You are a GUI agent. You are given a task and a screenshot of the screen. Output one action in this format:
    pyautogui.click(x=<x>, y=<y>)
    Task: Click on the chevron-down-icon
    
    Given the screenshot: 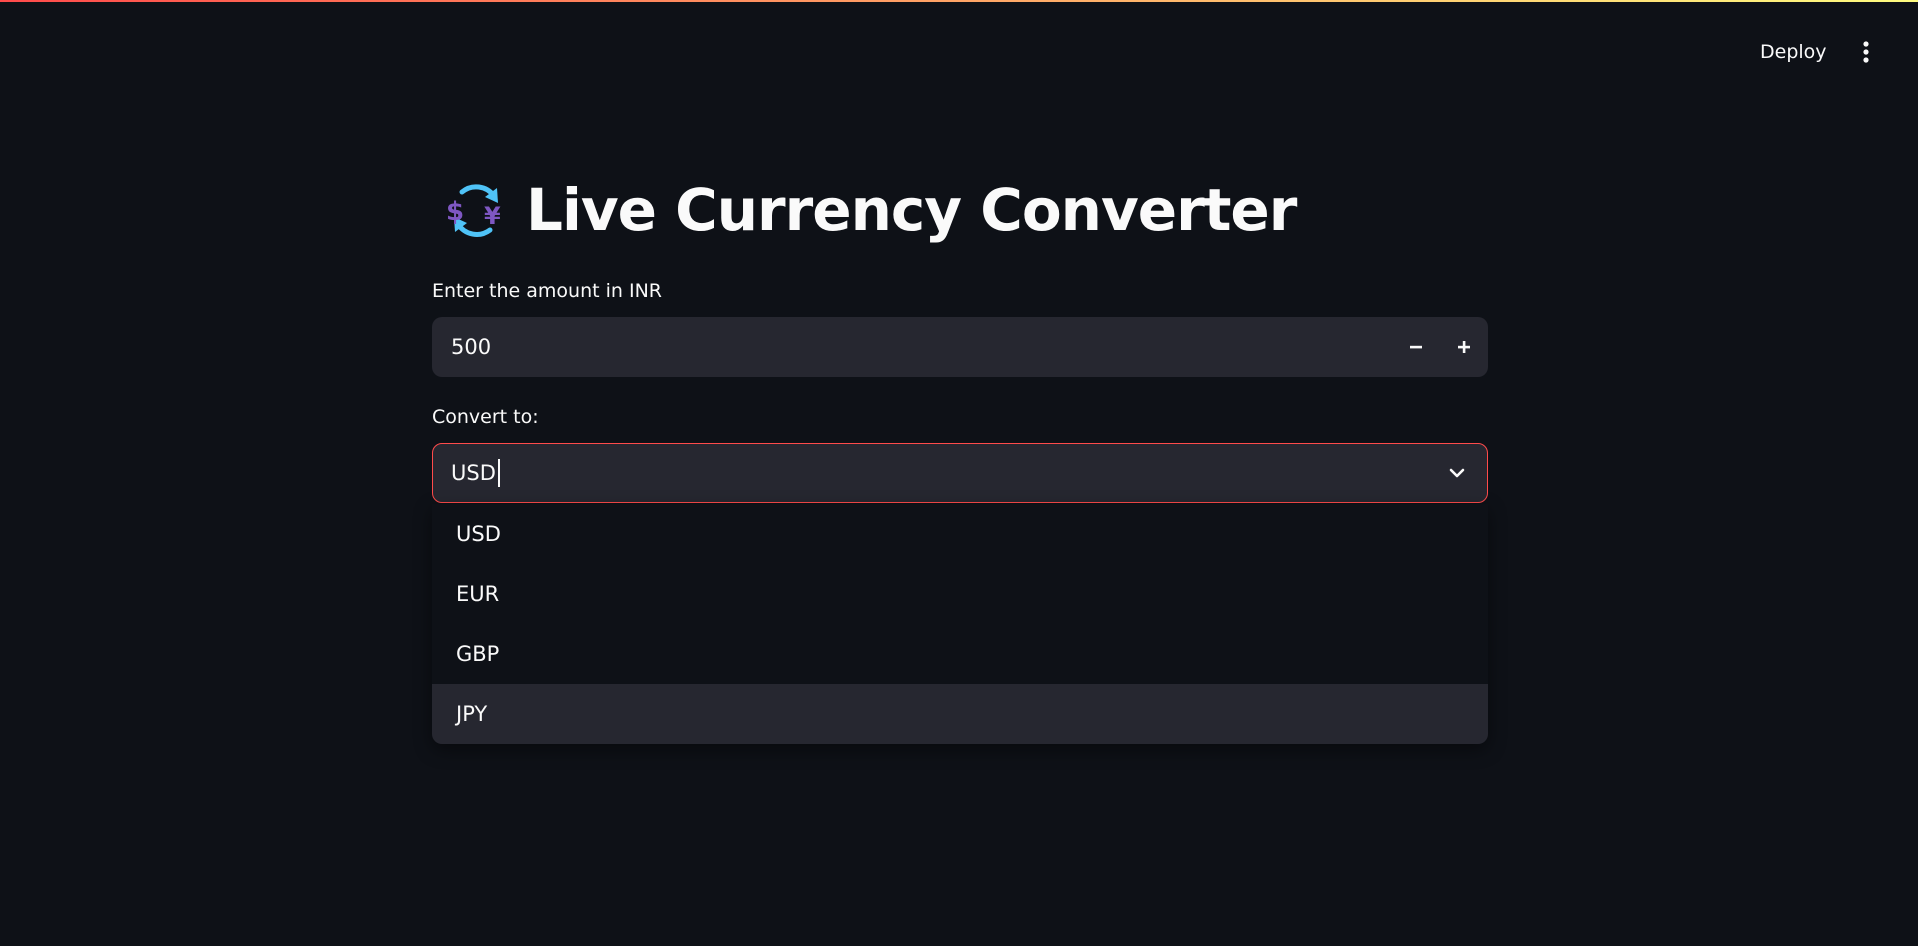 What is the action you would take?
    pyautogui.click(x=1457, y=473)
    